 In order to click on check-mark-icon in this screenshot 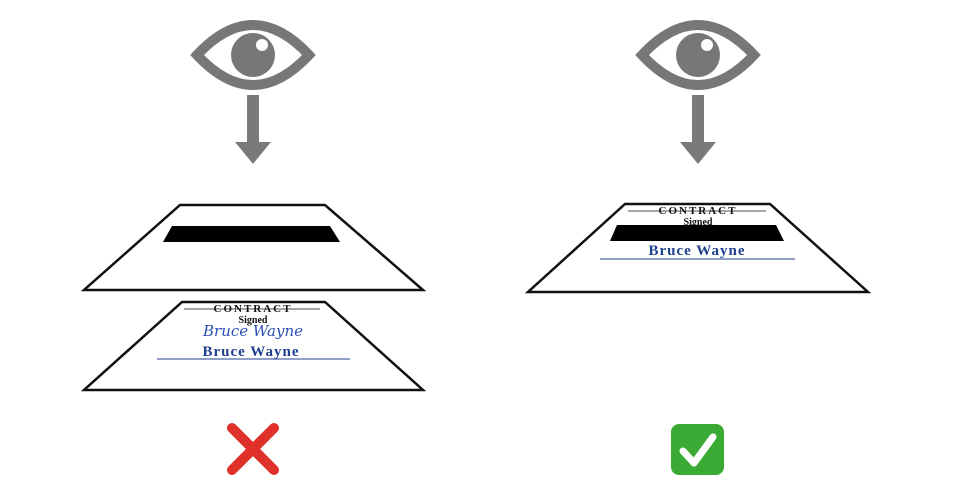, I will do `click(697, 449)`.